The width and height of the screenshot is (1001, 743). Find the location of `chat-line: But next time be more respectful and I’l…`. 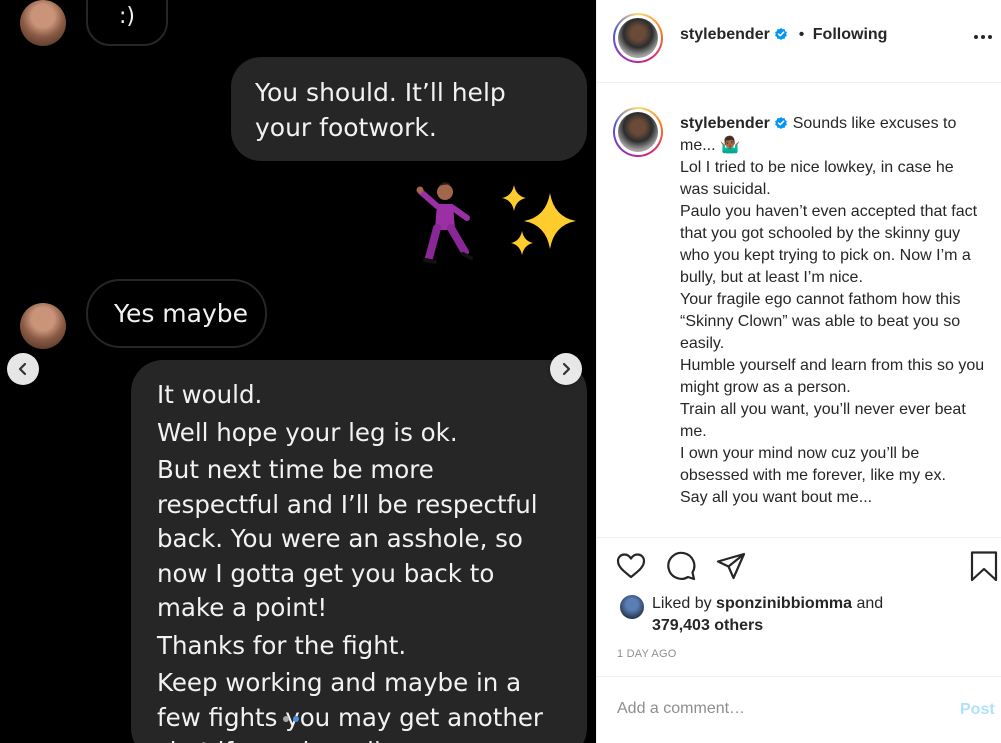

chat-line: But next time be more respectful and I’l… is located at coordinates (347, 538).